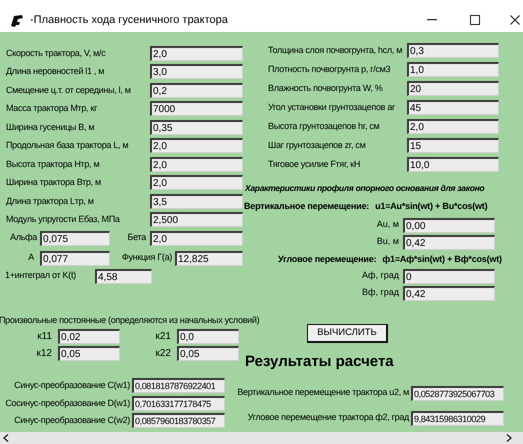 This screenshot has width=523, height=444. Describe the element at coordinates (261, 438) in the screenshot. I see `horizontal-scrollbar` at that location.